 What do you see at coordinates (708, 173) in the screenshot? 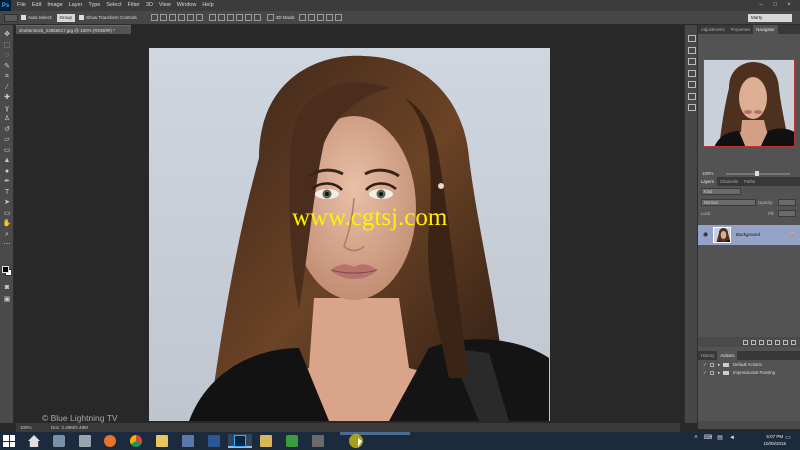
I see `navigator-zoom-value: 100%` at bounding box center [708, 173].